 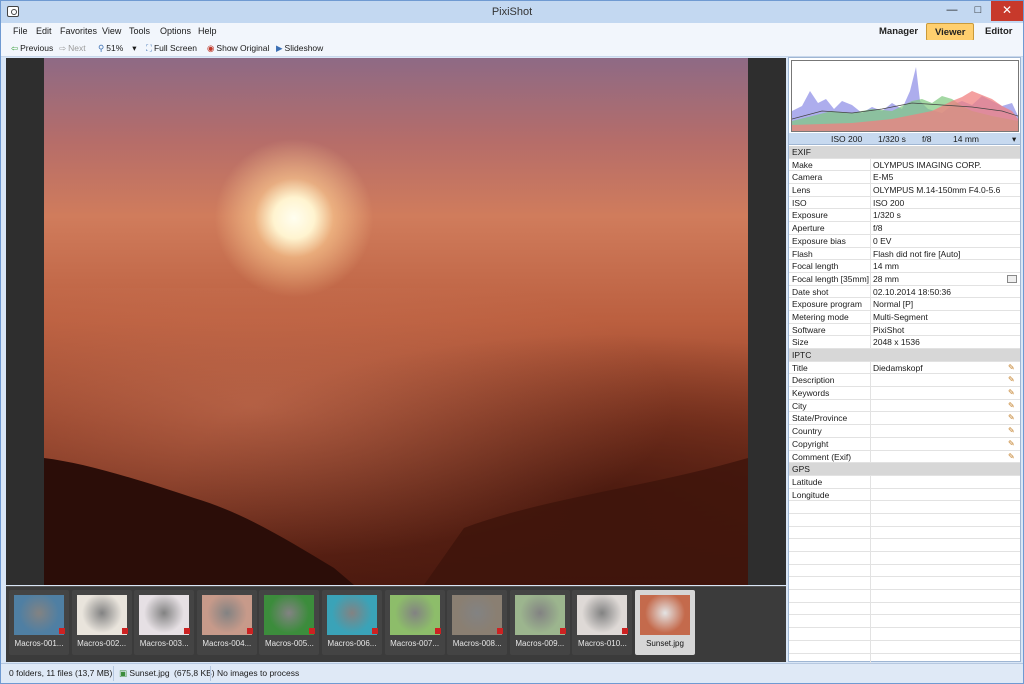 What do you see at coordinates (904, 419) in the screenshot?
I see `property-row: State/Province ✎` at bounding box center [904, 419].